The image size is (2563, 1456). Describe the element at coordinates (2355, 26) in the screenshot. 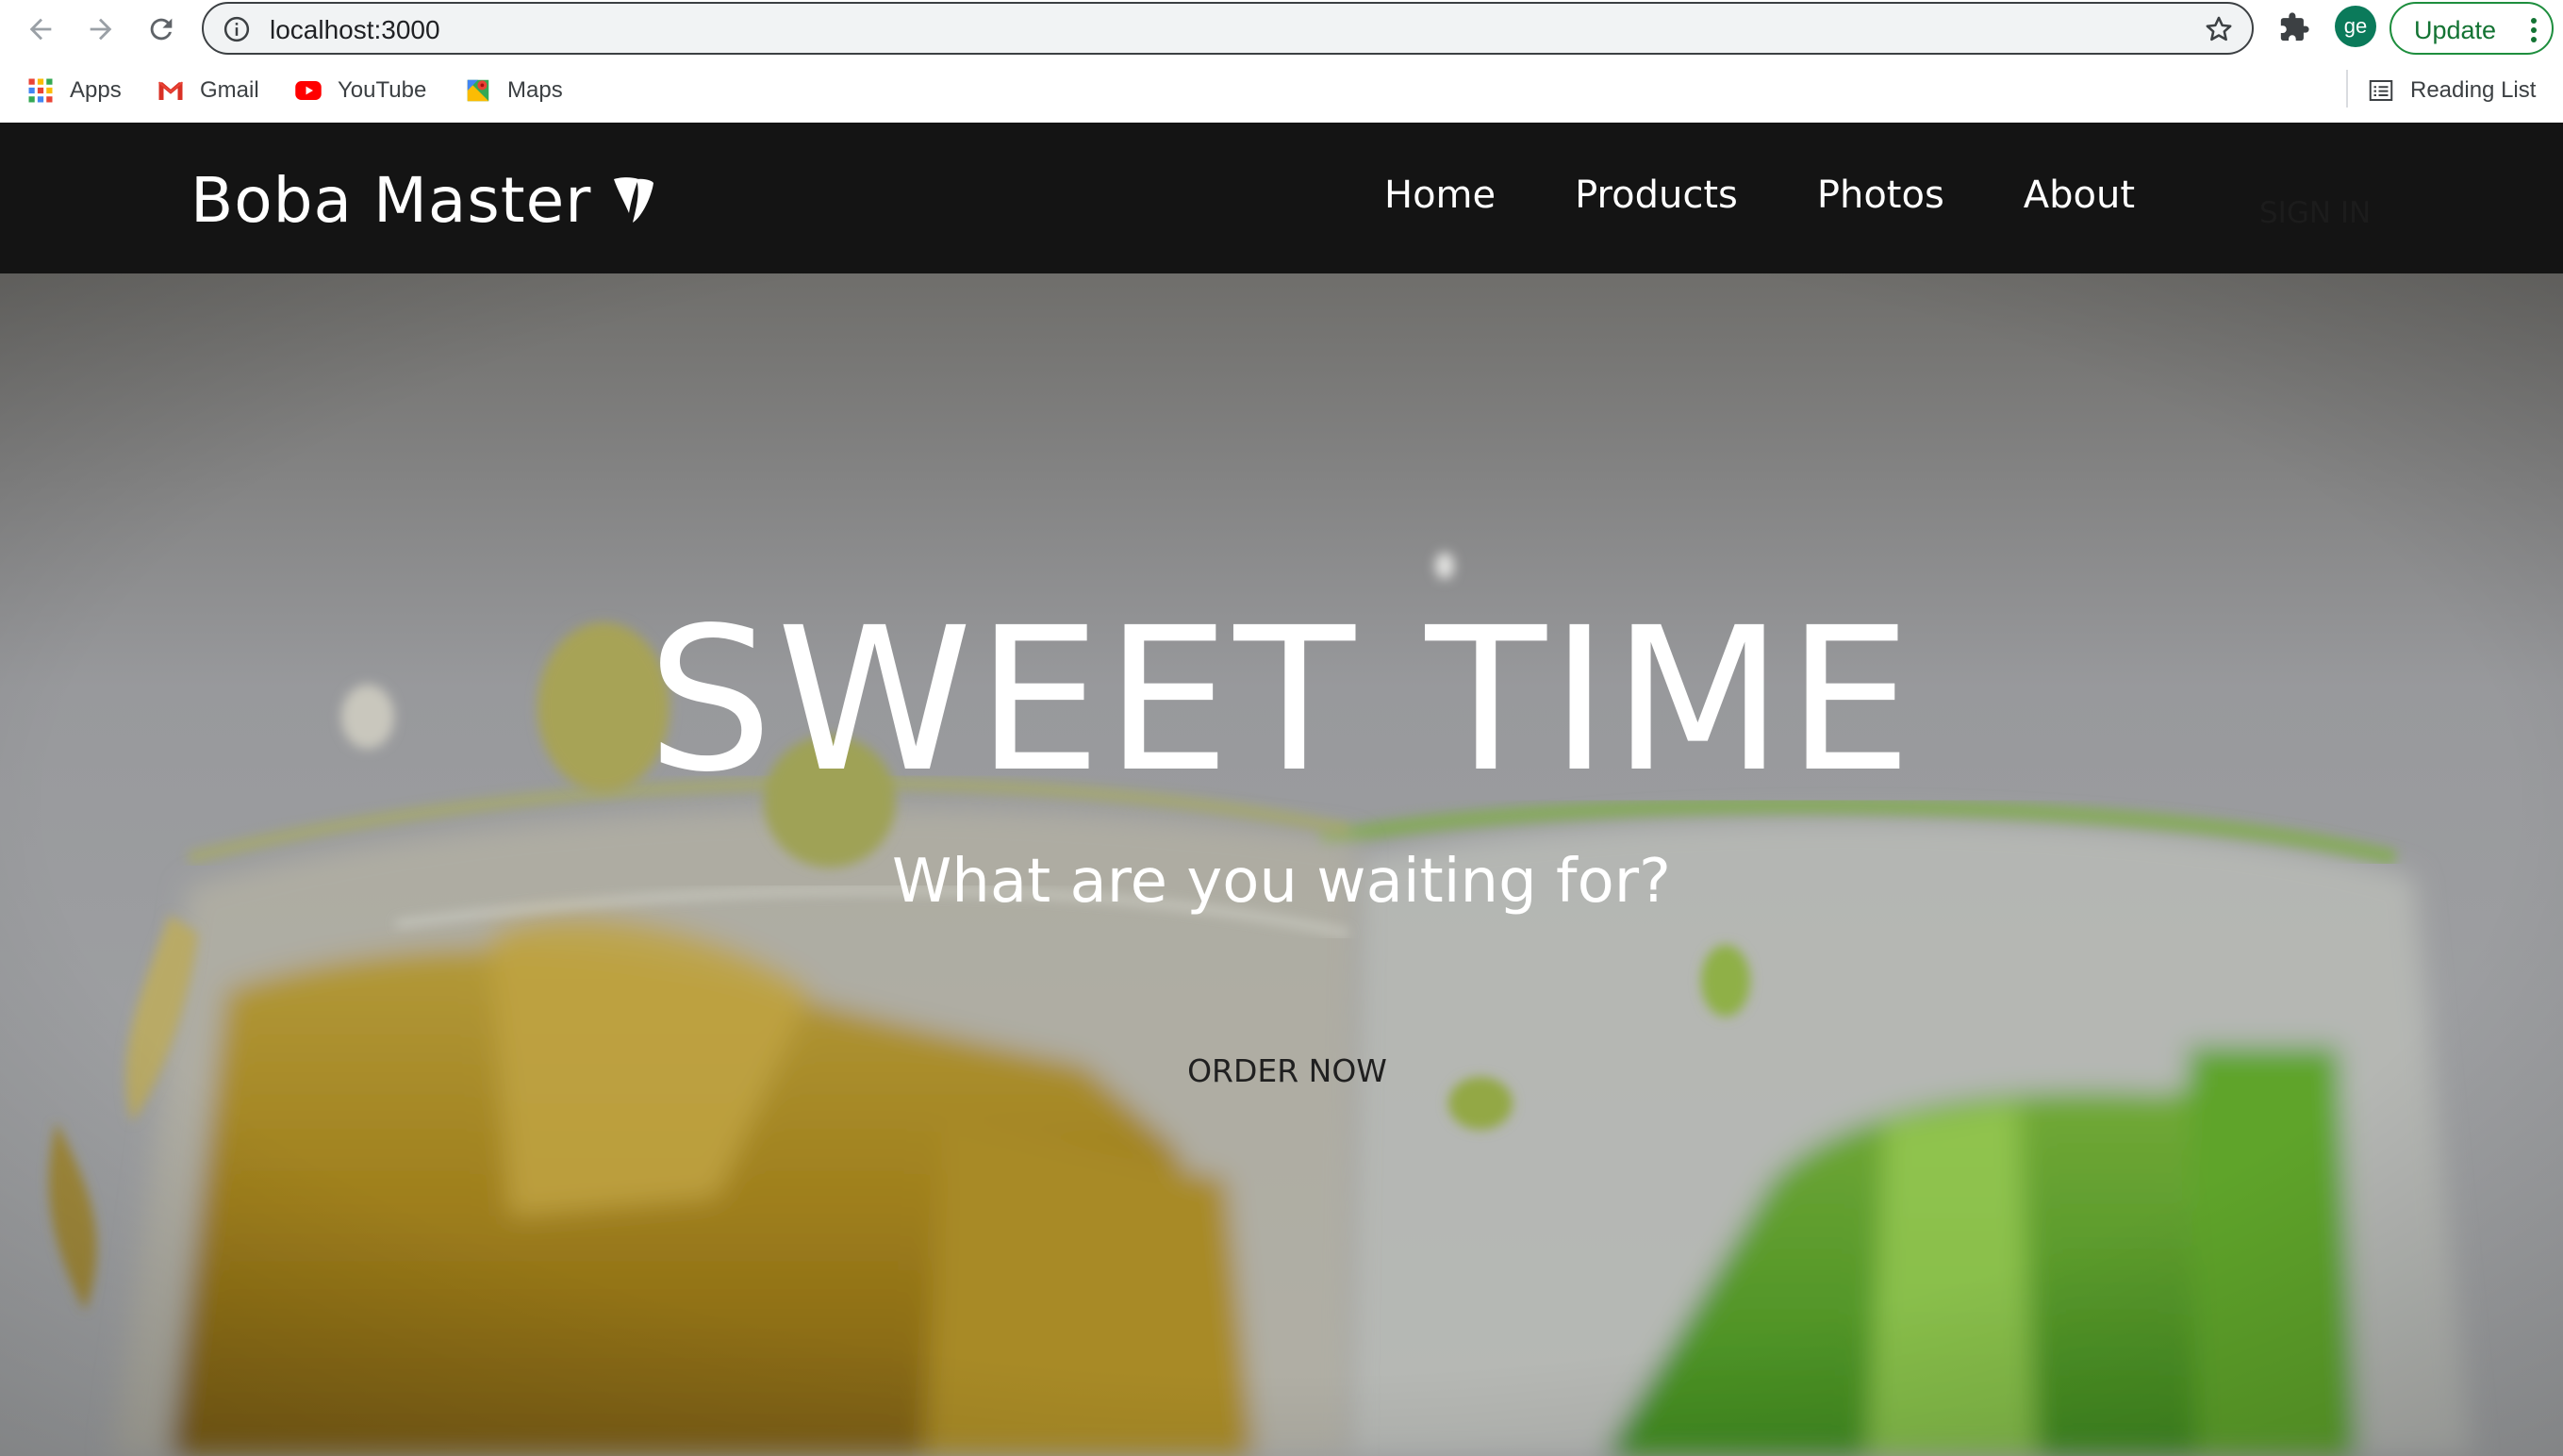

I see `profile-avatar: ge` at that location.